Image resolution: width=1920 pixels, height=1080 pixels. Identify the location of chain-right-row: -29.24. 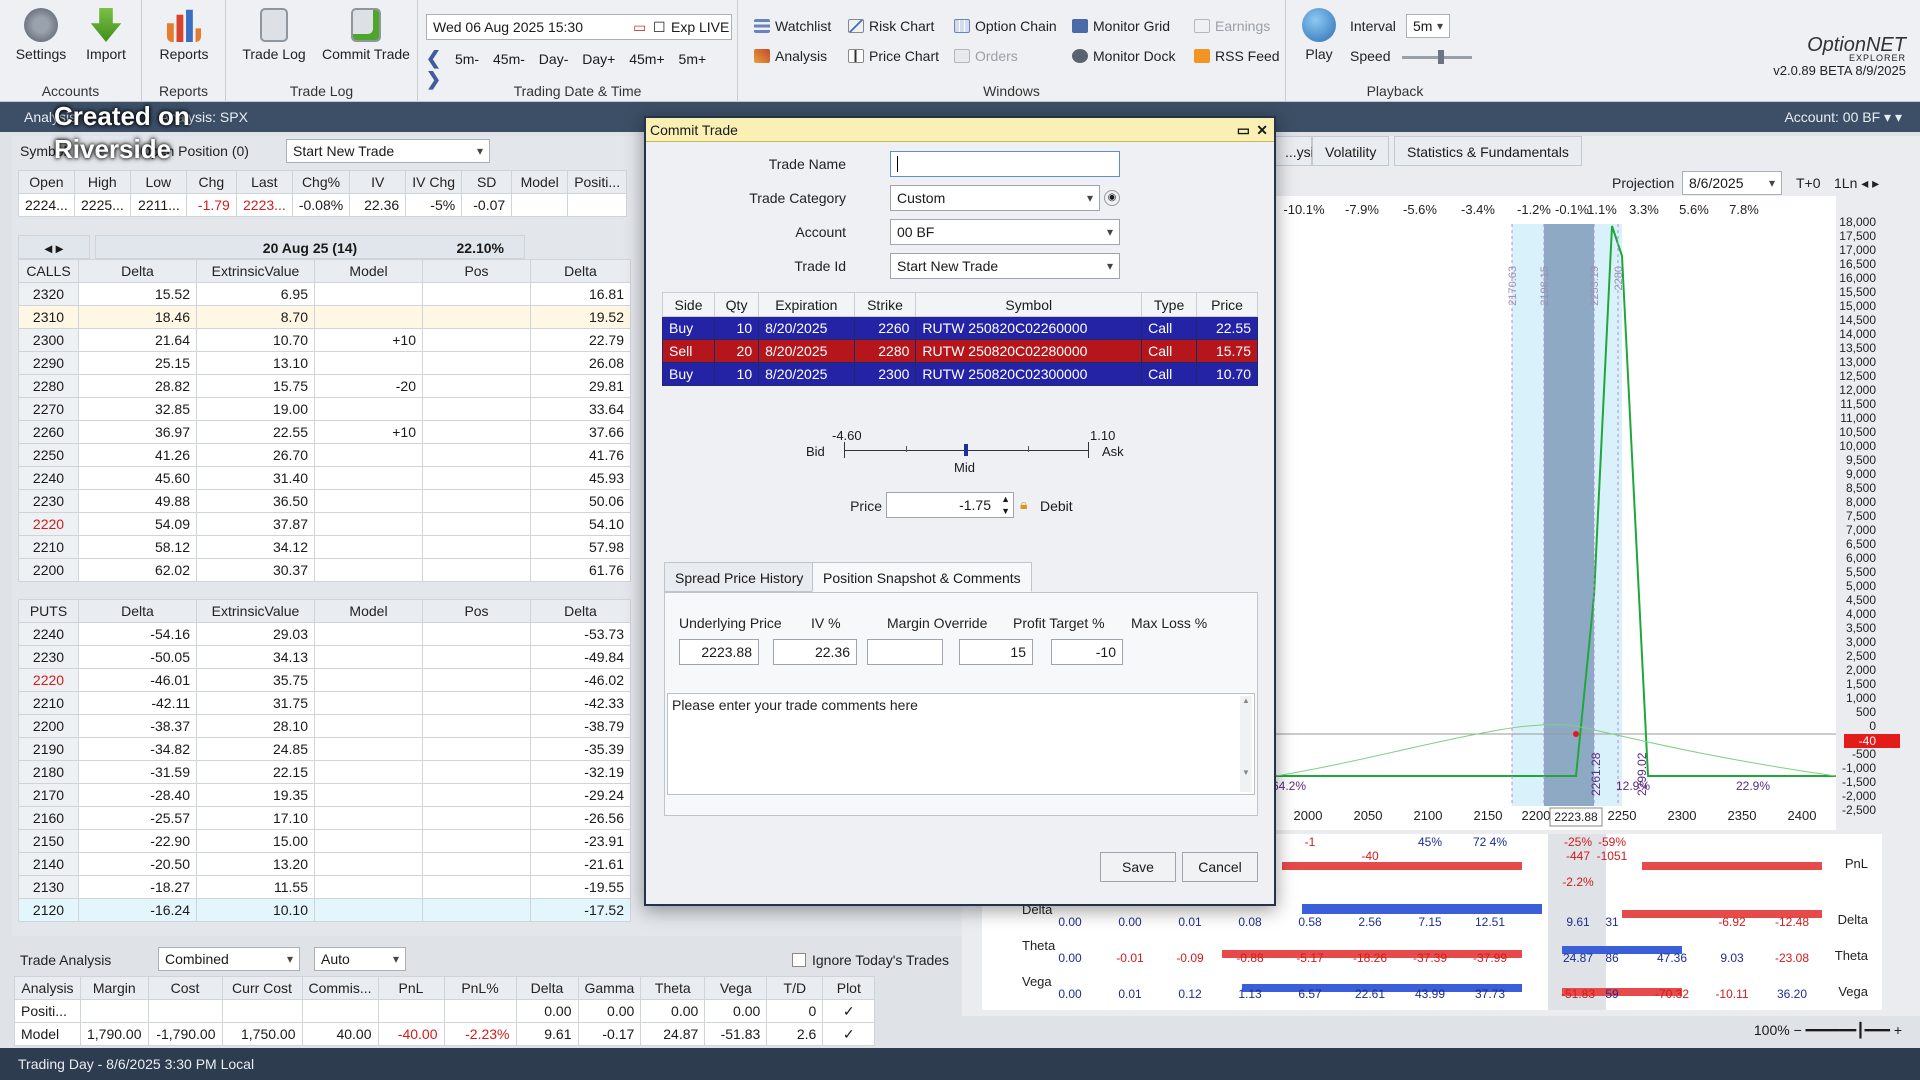
(580, 795).